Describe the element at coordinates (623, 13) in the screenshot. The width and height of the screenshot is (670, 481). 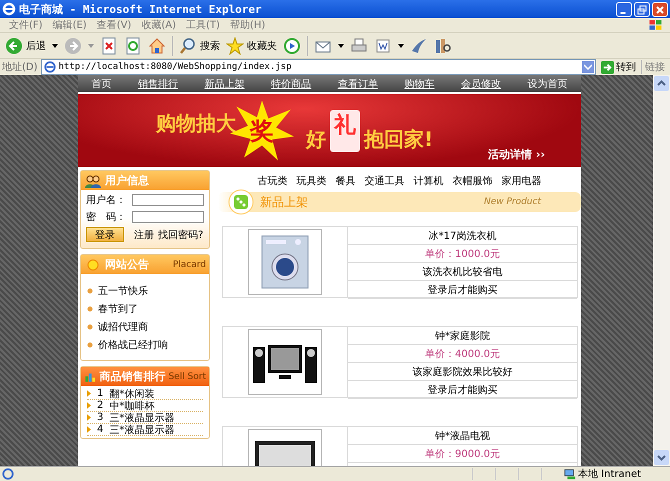
I see `minimize-icon` at that location.